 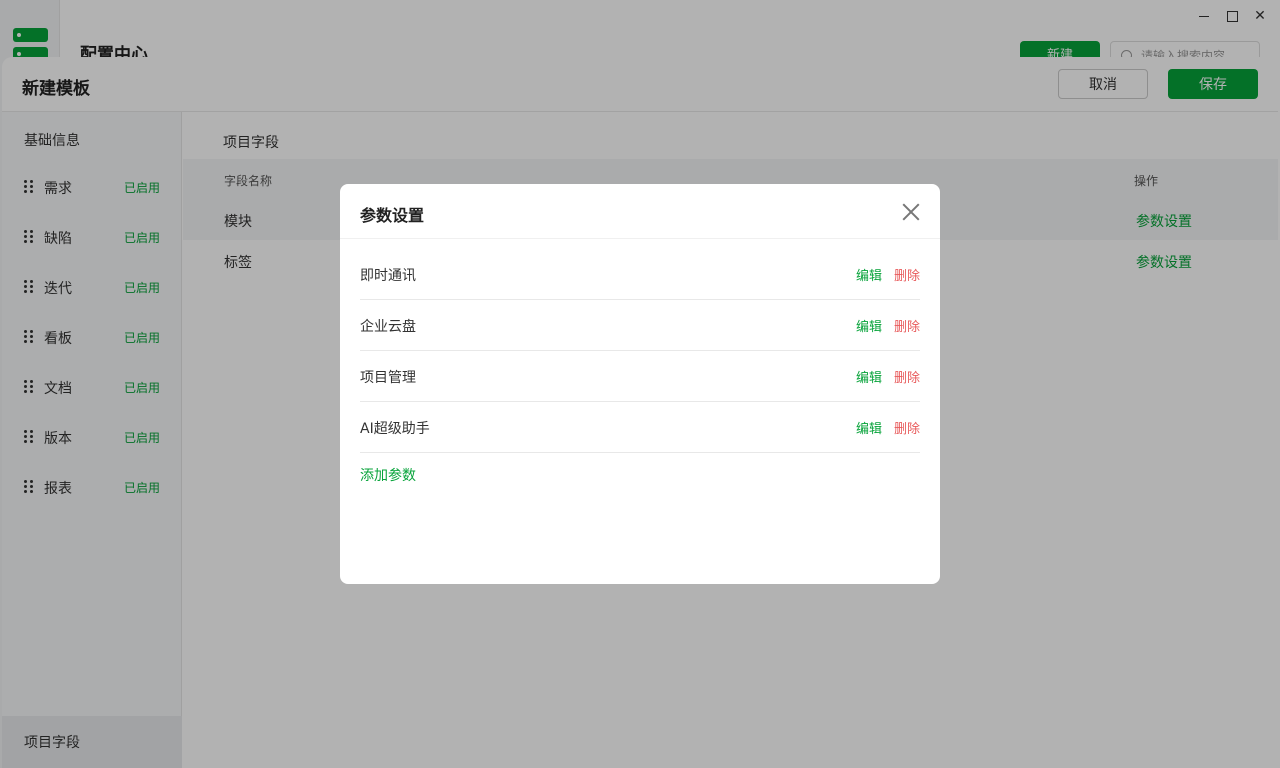 What do you see at coordinates (388, 276) in the screenshot?
I see `param-name: 即时通讯` at bounding box center [388, 276].